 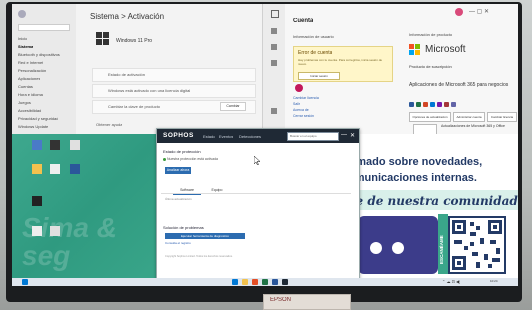 What do you see at coordinates (134, 106) in the screenshot?
I see `change-key-label: Cambiar la clave de producto` at bounding box center [134, 106].